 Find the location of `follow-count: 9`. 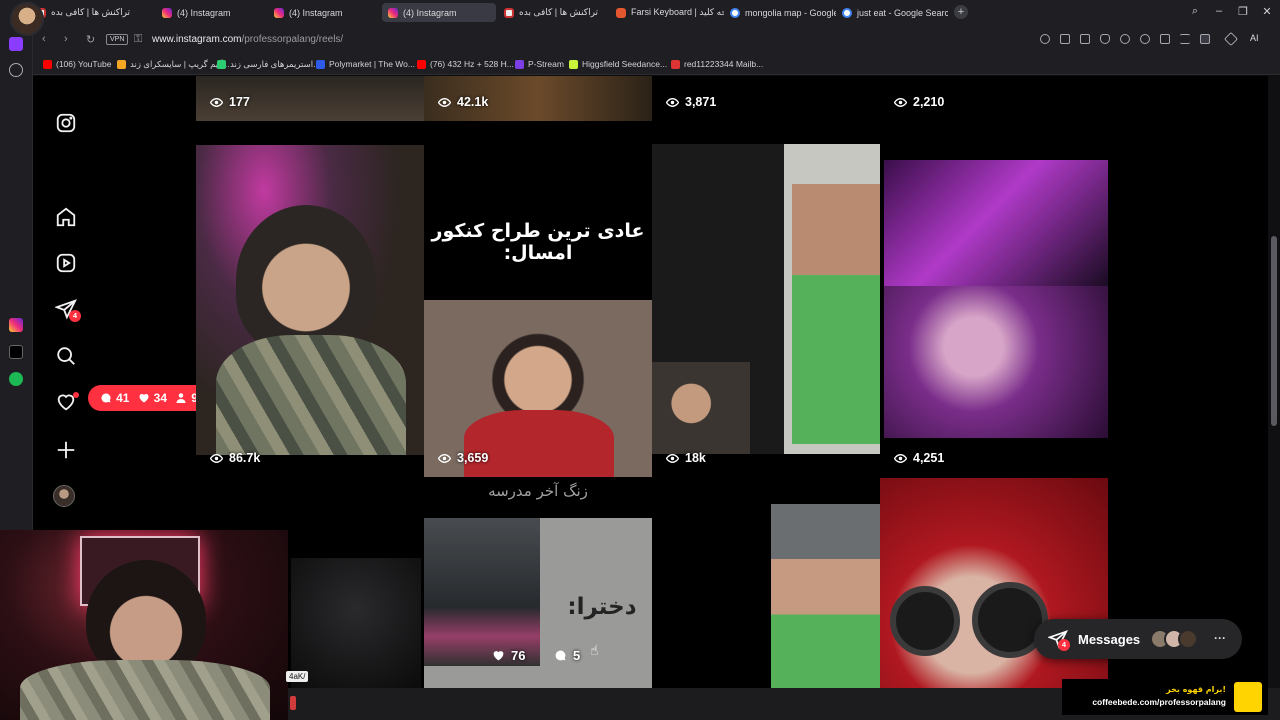

follow-count: 9 is located at coordinates (186, 398).